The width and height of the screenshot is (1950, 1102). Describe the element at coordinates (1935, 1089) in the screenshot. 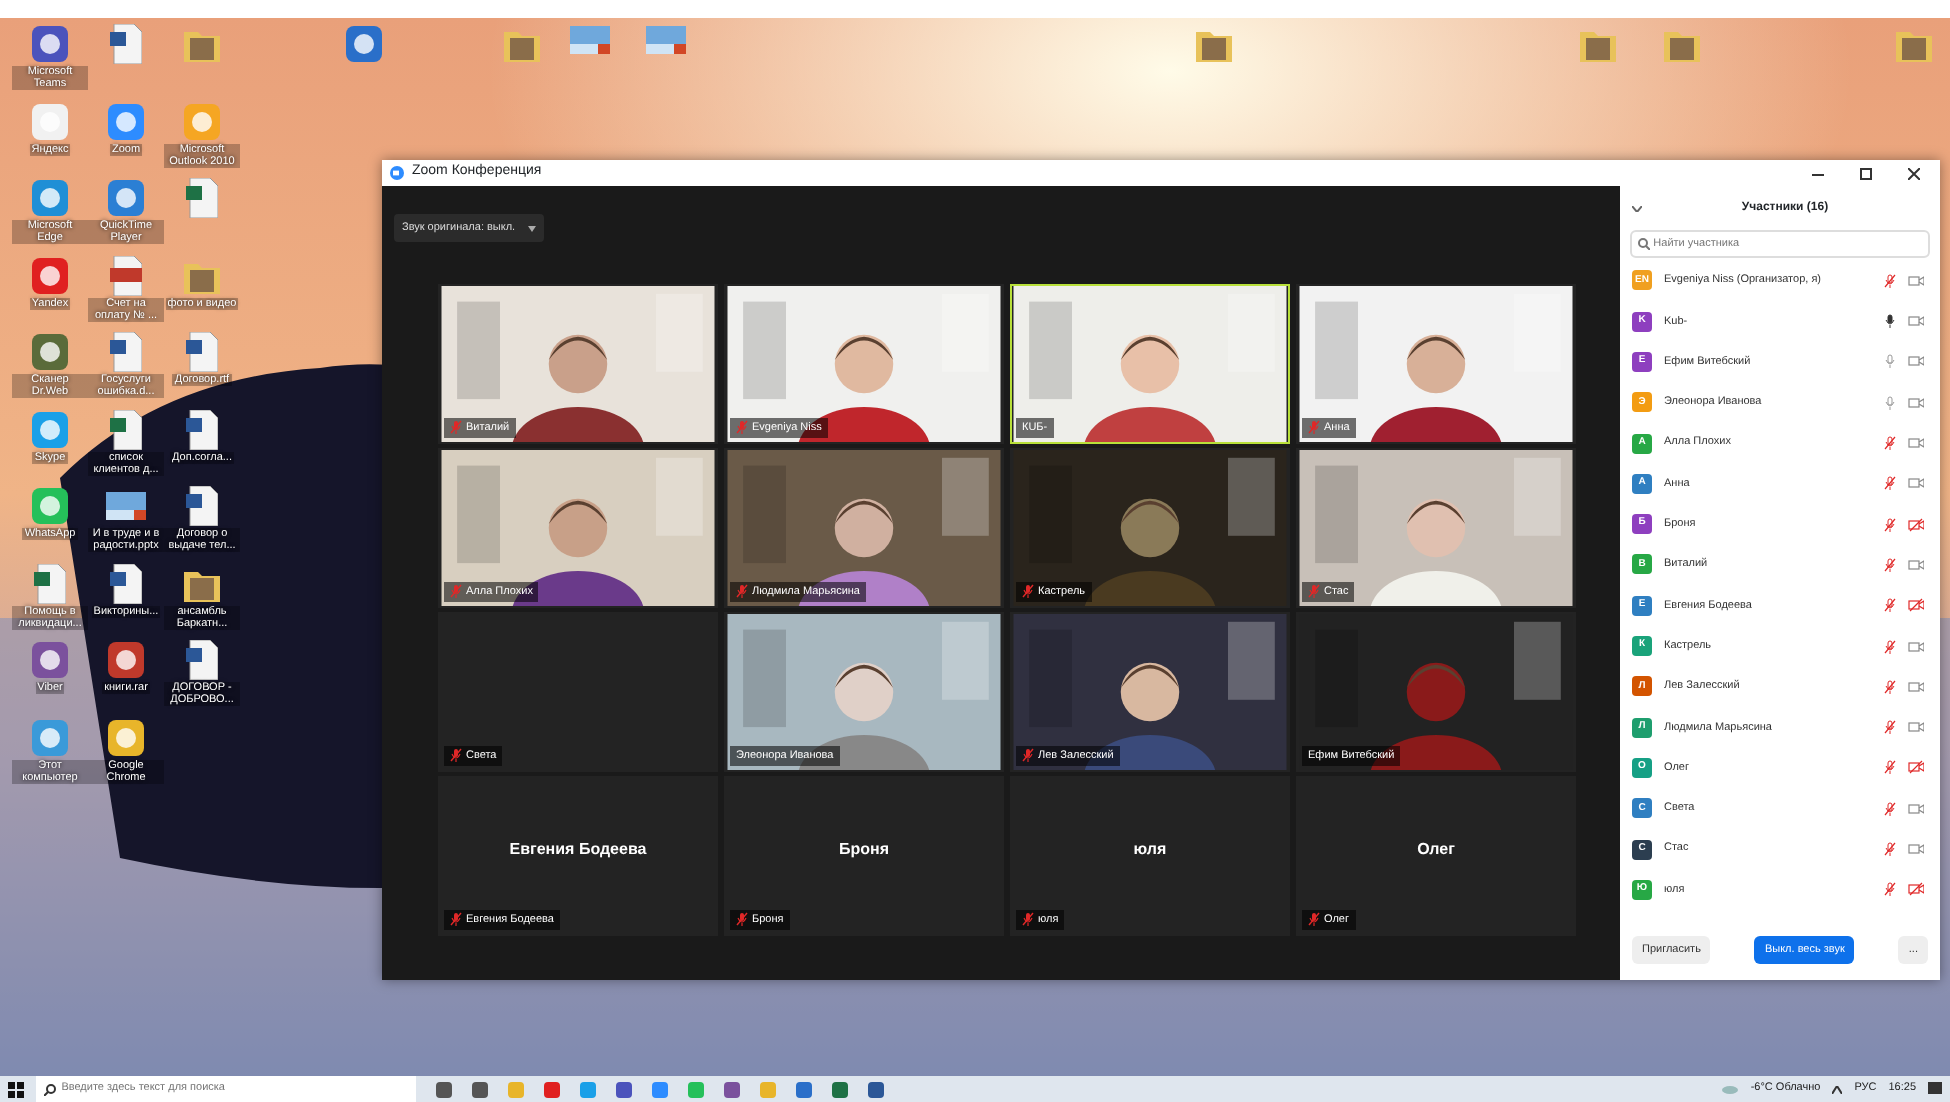

I see `notification-icon` at that location.